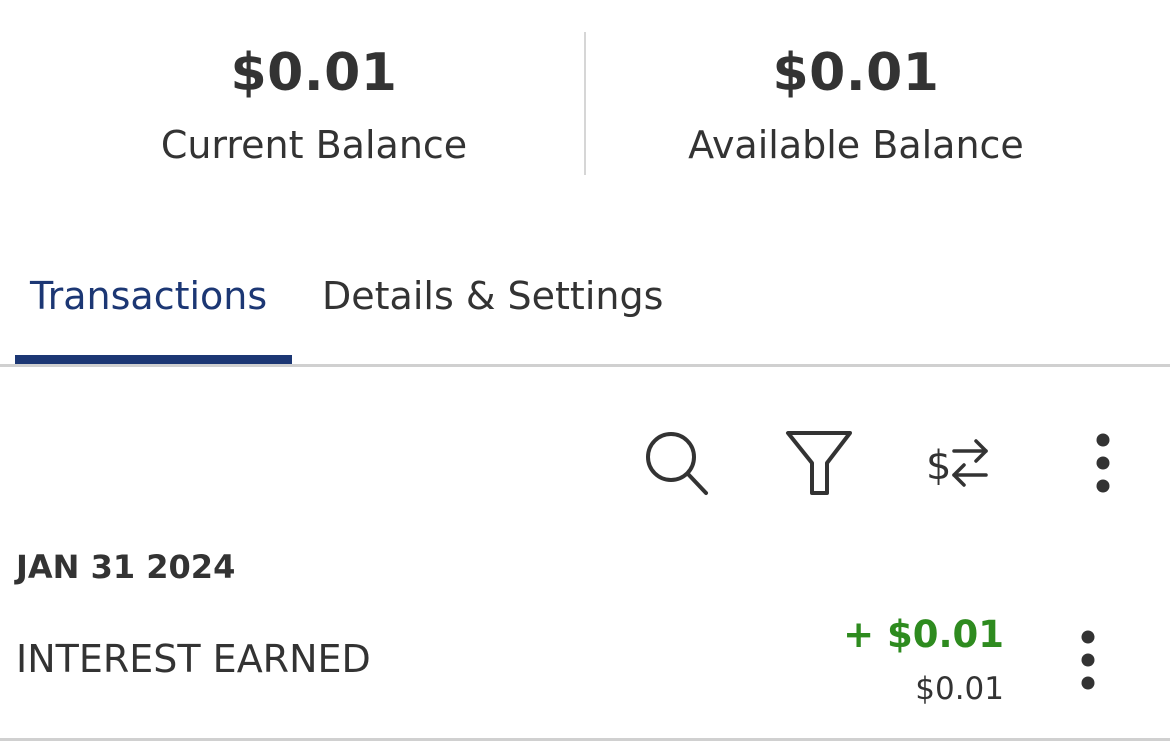 This screenshot has width=1170, height=743. What do you see at coordinates (153, 359) in the screenshot?
I see `active-tab-indicator` at bounding box center [153, 359].